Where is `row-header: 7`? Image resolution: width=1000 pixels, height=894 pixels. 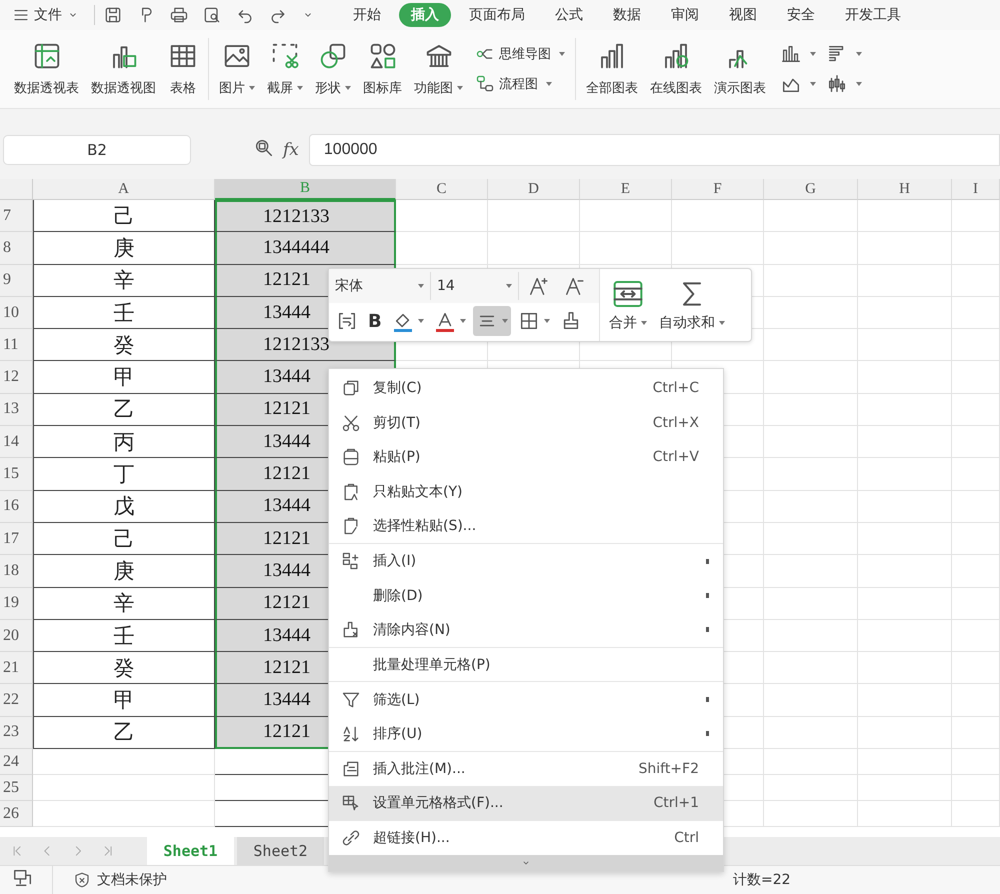 row-header: 7 is located at coordinates (16, 216).